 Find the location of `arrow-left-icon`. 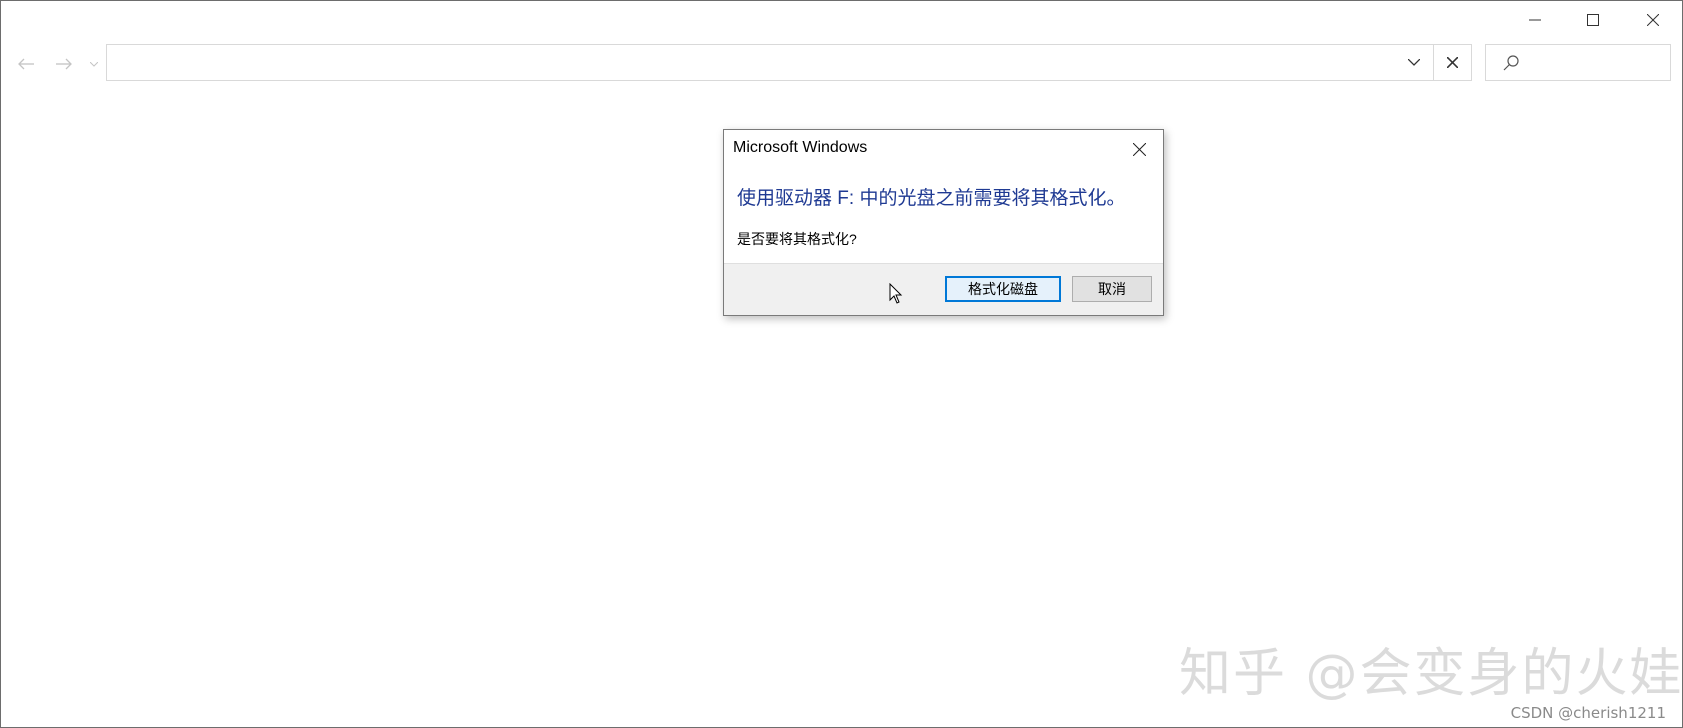

arrow-left-icon is located at coordinates (26, 64).